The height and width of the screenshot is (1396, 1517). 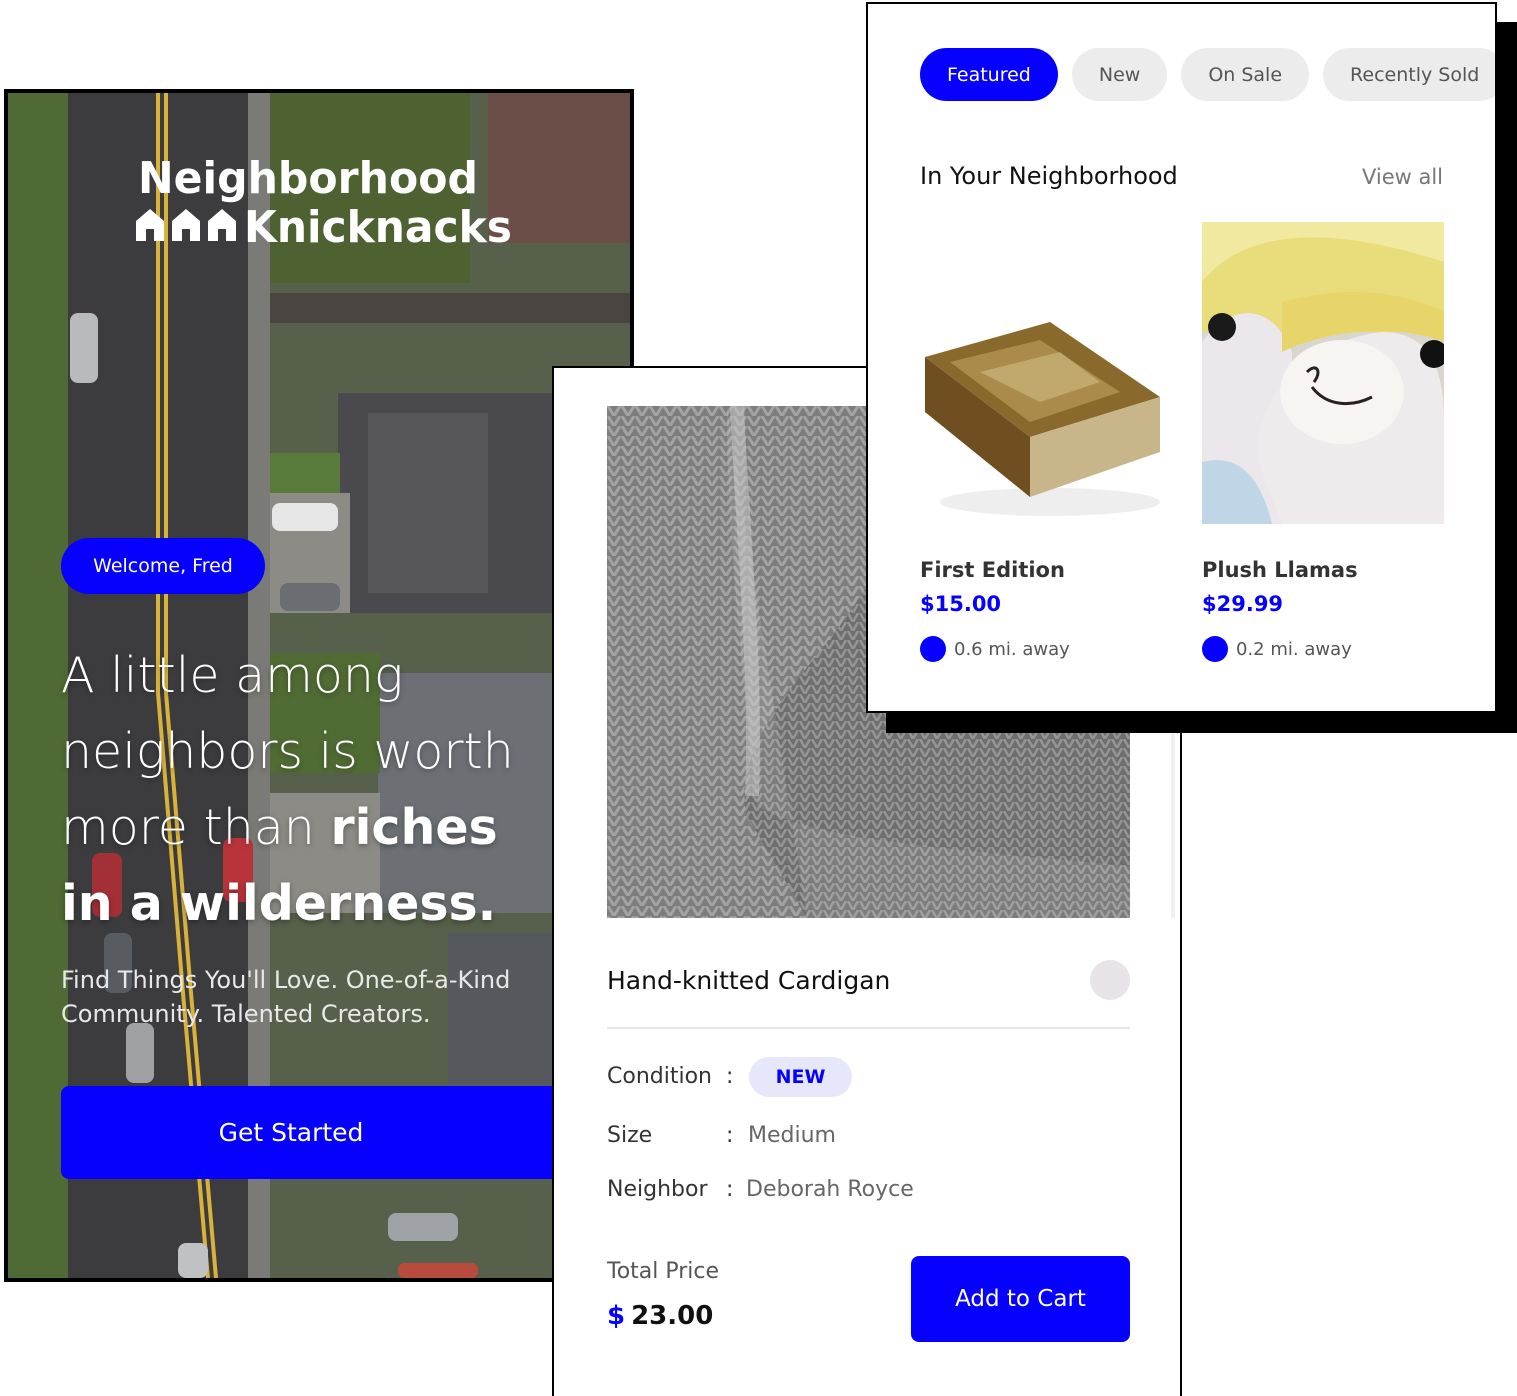 I want to click on product-price: $15.00, so click(x=961, y=604).